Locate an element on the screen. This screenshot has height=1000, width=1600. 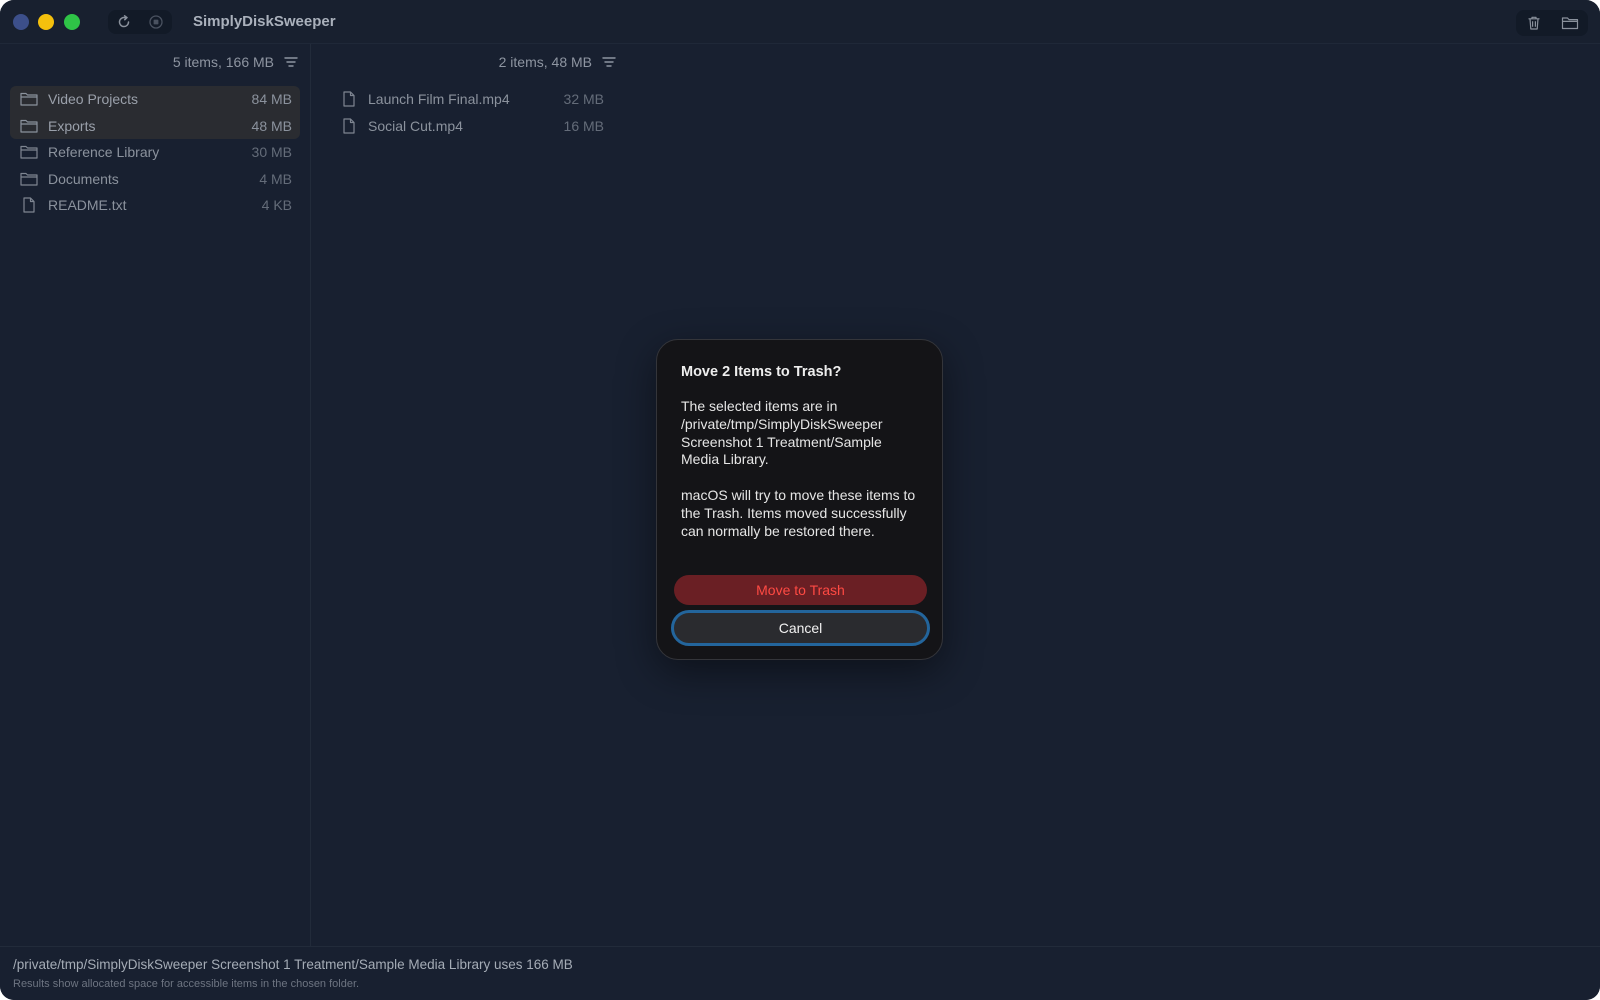
choose-folder-button is located at coordinates (1570, 23).